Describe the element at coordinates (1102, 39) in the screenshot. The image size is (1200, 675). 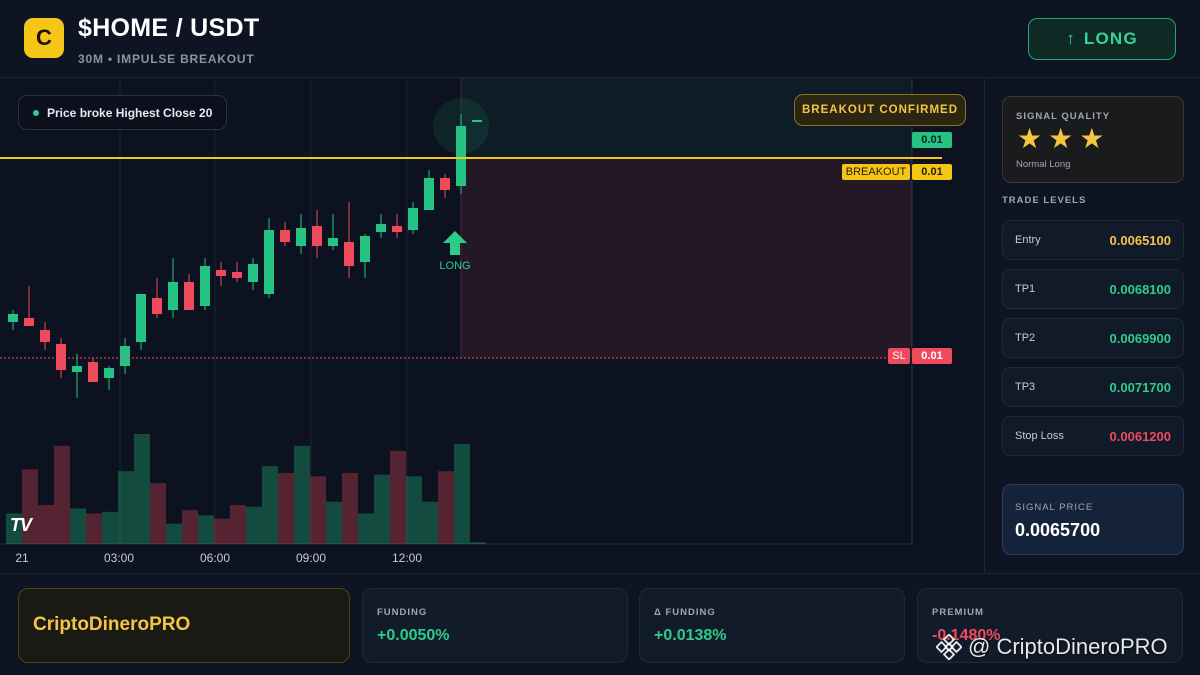
I see `long-button: ↑ LONG` at that location.